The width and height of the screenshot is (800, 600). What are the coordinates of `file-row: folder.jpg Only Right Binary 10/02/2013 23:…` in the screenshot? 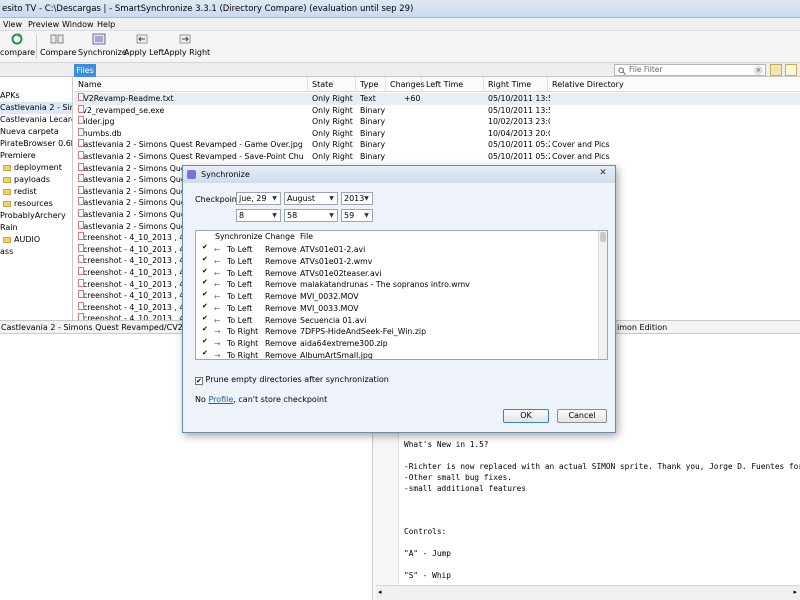 It's located at (437, 122).